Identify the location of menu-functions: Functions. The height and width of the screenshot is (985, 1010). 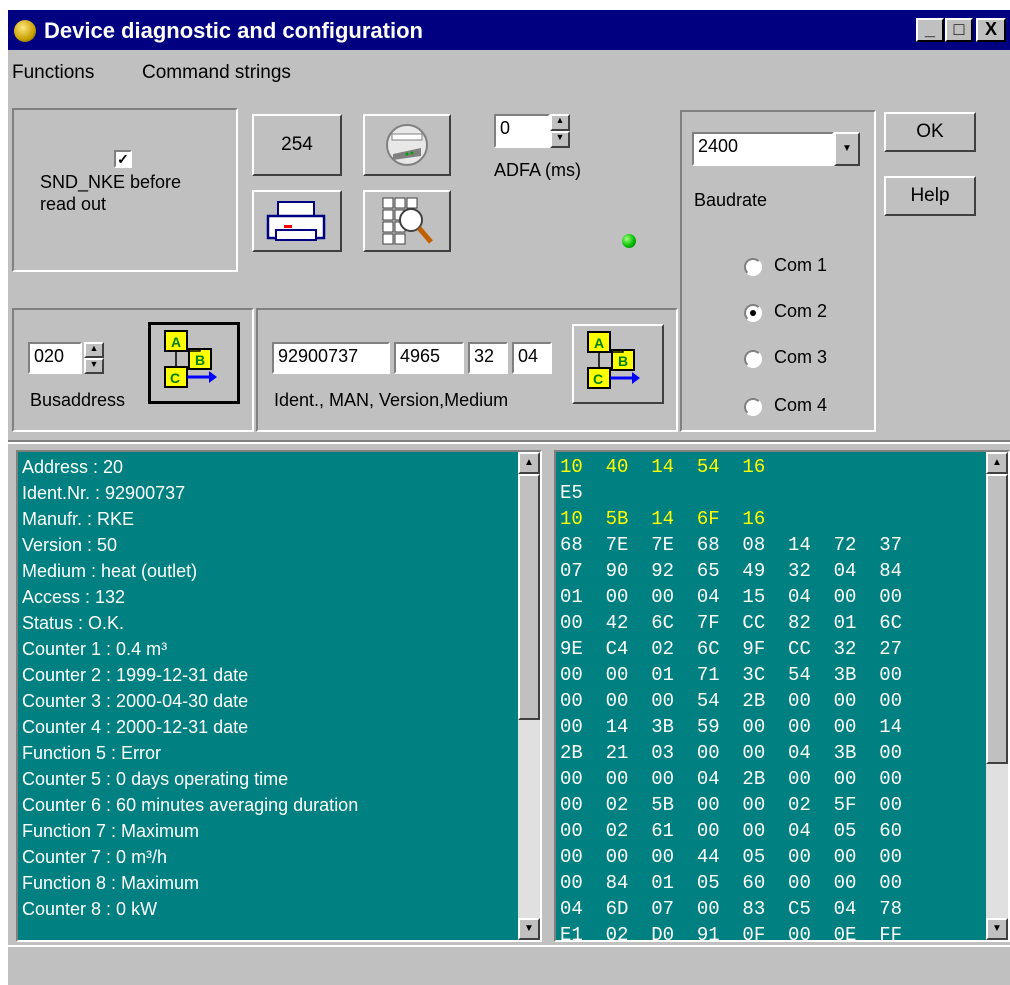
(53, 73).